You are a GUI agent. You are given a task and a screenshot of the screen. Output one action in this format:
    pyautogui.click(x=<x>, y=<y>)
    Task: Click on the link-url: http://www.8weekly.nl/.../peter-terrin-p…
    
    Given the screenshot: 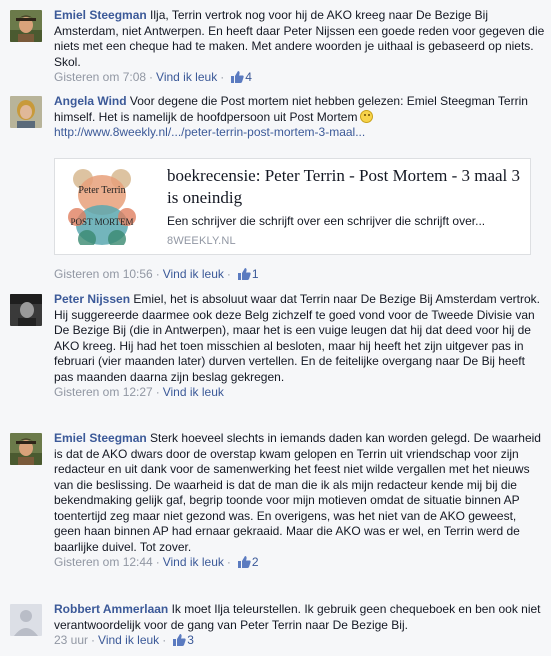 What is the action you would take?
    pyautogui.click(x=209, y=132)
    